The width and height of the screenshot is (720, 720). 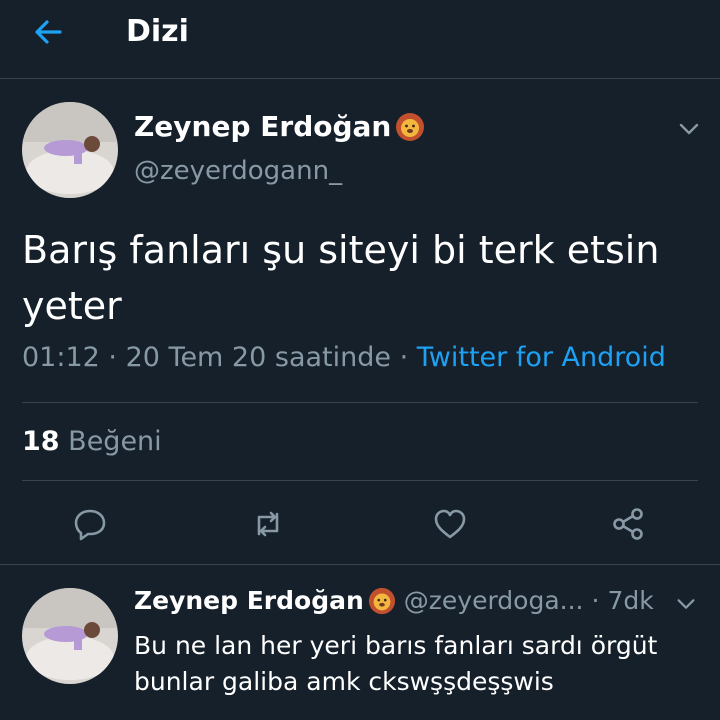 I want to click on tweet-date: 20 Tem 20 saatinde, so click(x=258, y=357).